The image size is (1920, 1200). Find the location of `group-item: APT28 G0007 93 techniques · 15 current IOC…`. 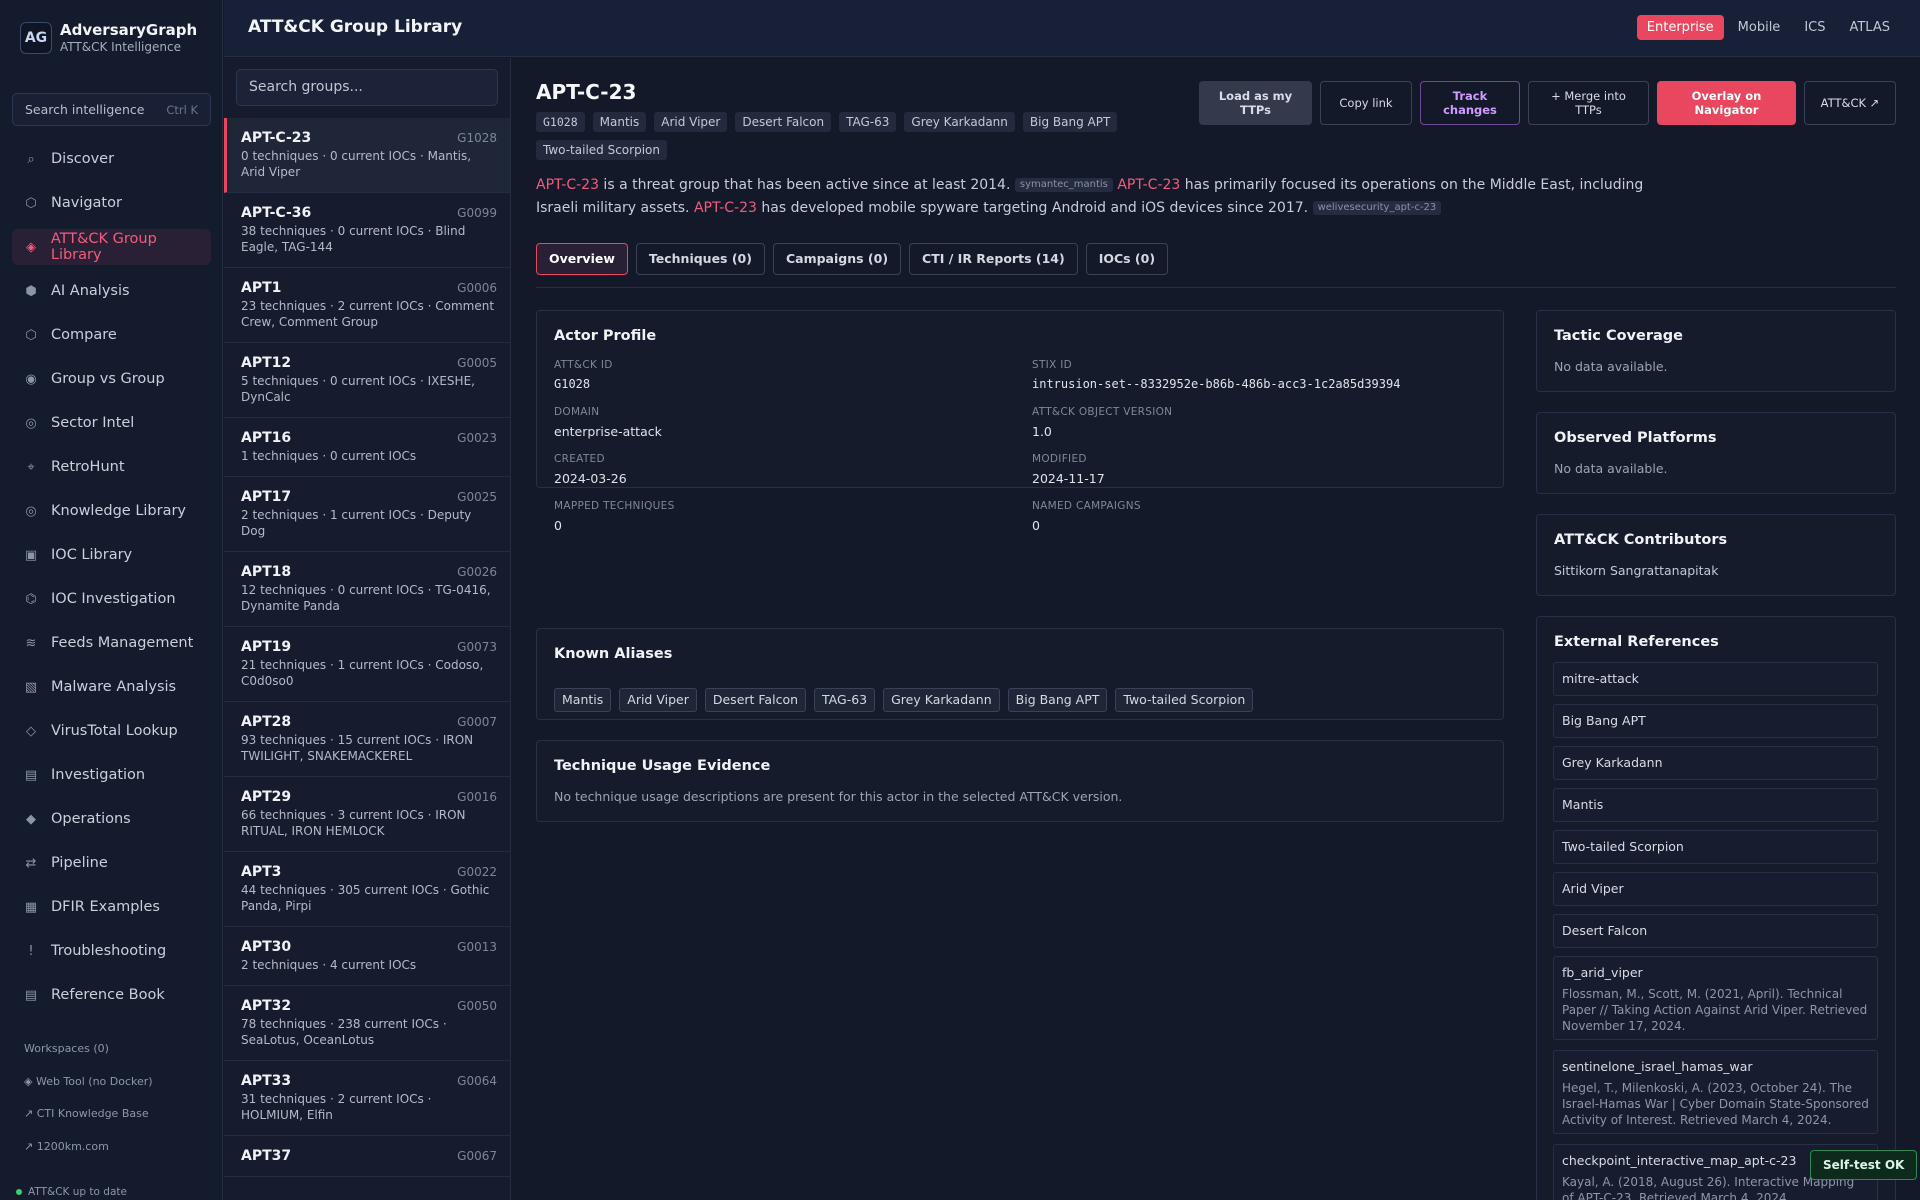

group-item: APT28 G0007 93 techniques · 15 current IOC… is located at coordinates (367, 739).